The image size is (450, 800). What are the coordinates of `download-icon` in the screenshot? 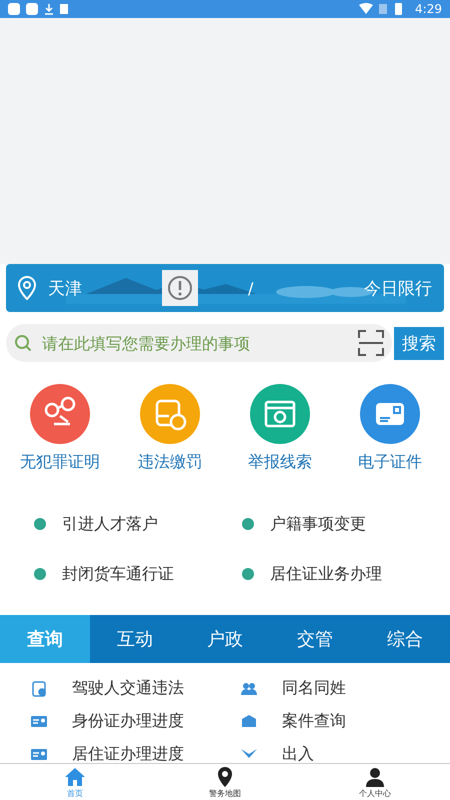 It's located at (49, 9).